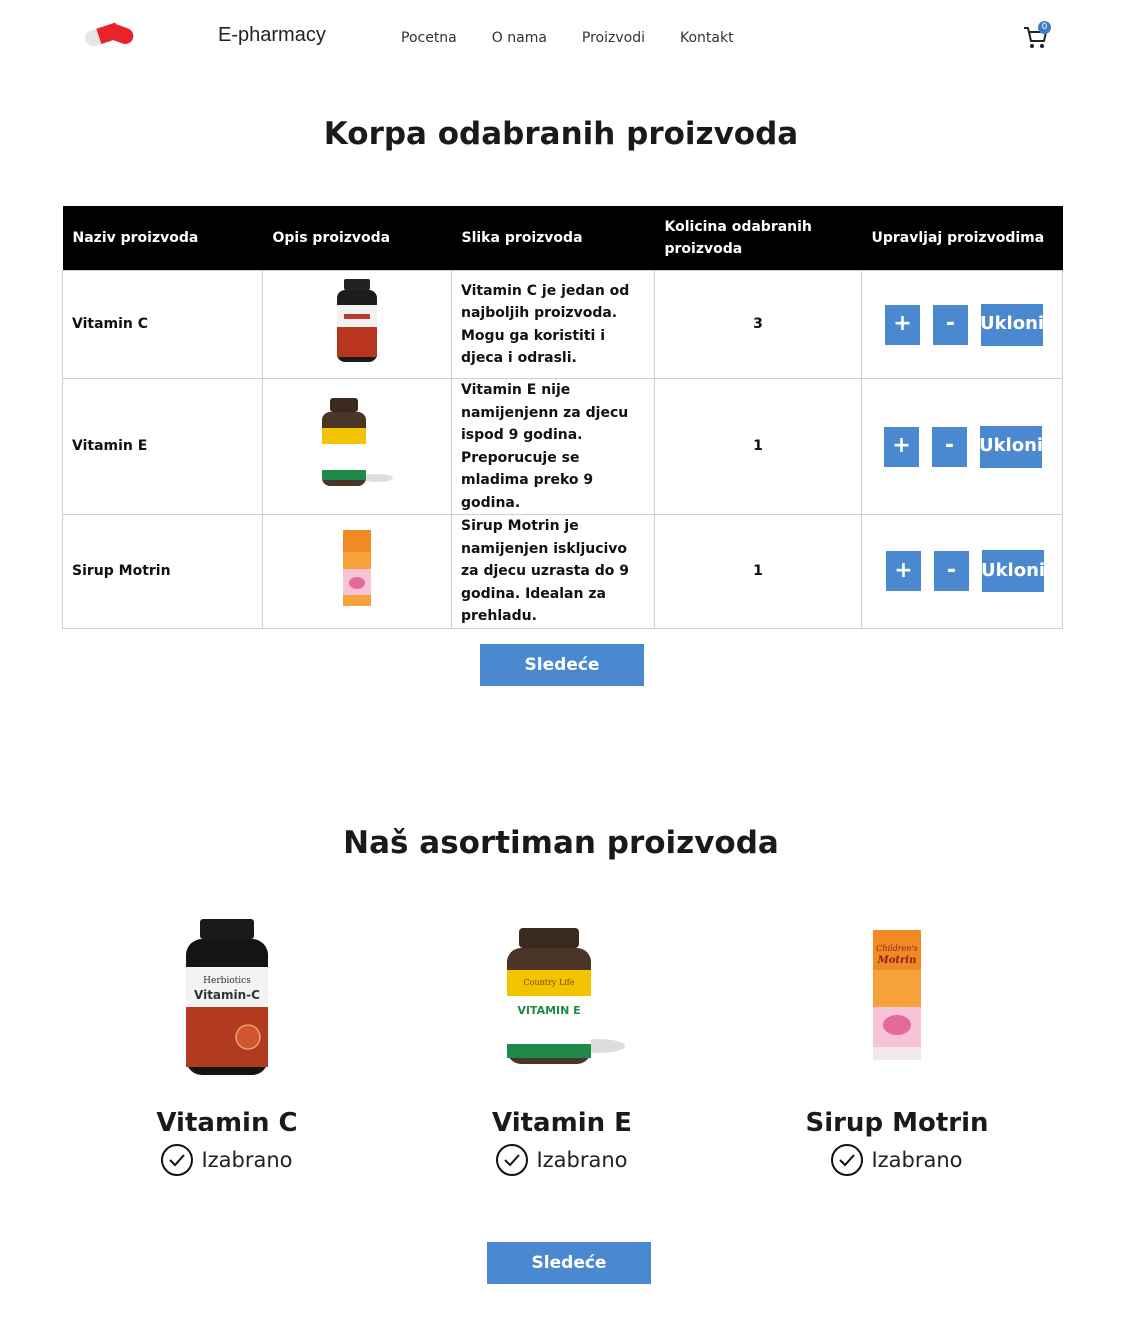  I want to click on main-nav: Pocetna O nama Proizvodi Kontakt, so click(585, 38).